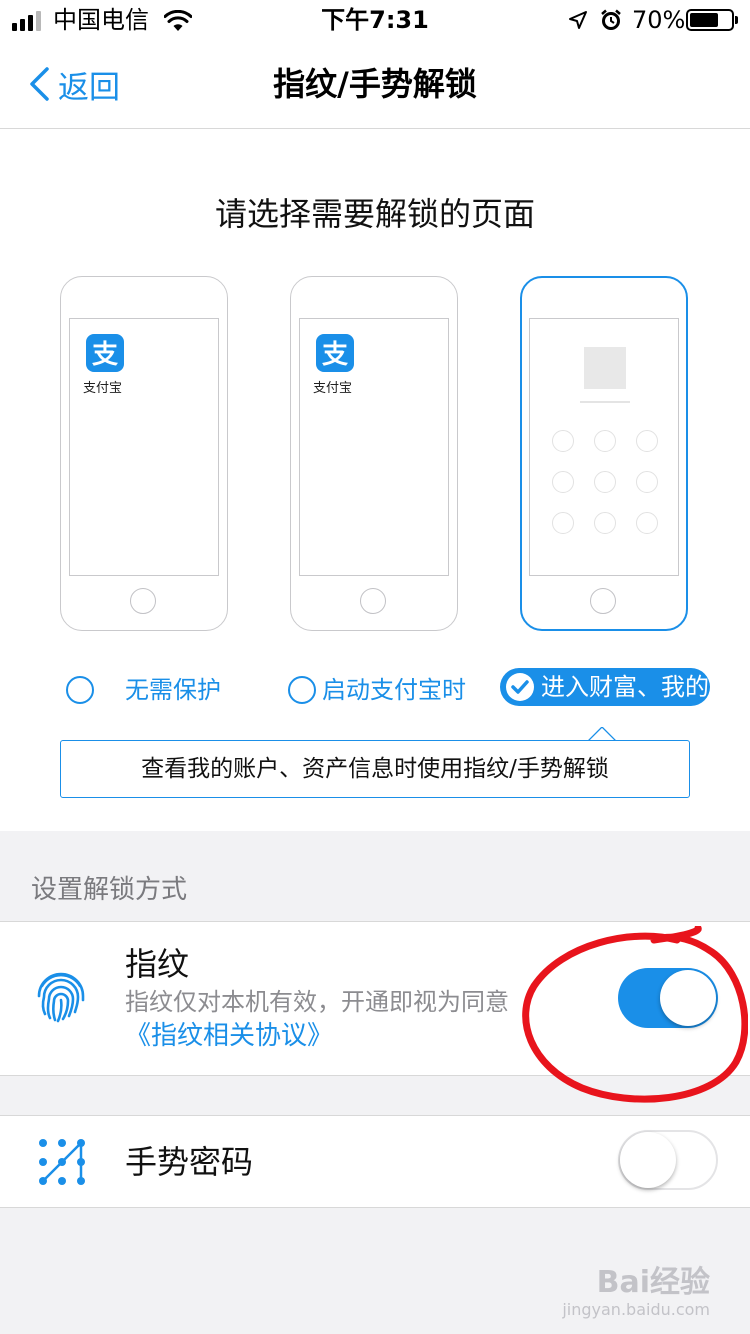 This screenshot has height=1334, width=750. Describe the element at coordinates (173, 690) in the screenshot. I see `option-label: 无需保护` at that location.